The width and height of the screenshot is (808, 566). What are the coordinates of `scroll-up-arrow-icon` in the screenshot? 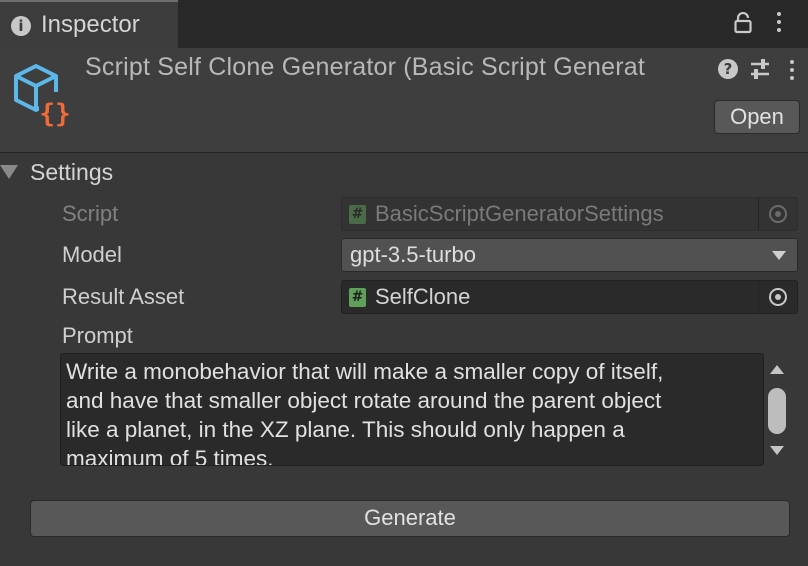 It's located at (777, 369).